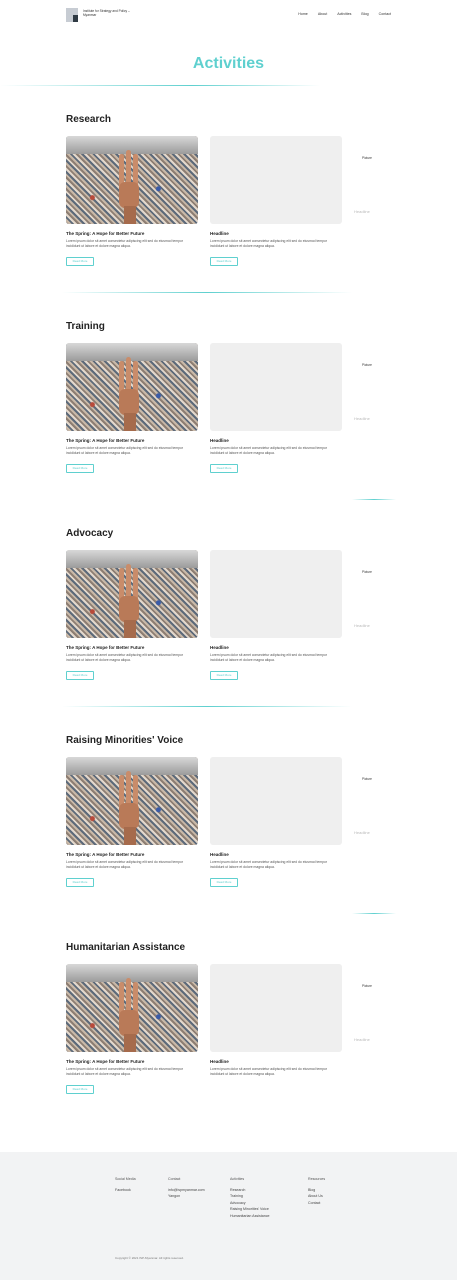 The width and height of the screenshot is (457, 1280). Describe the element at coordinates (316, 1203) in the screenshot. I see `footer-link-contact: Contact` at that location.